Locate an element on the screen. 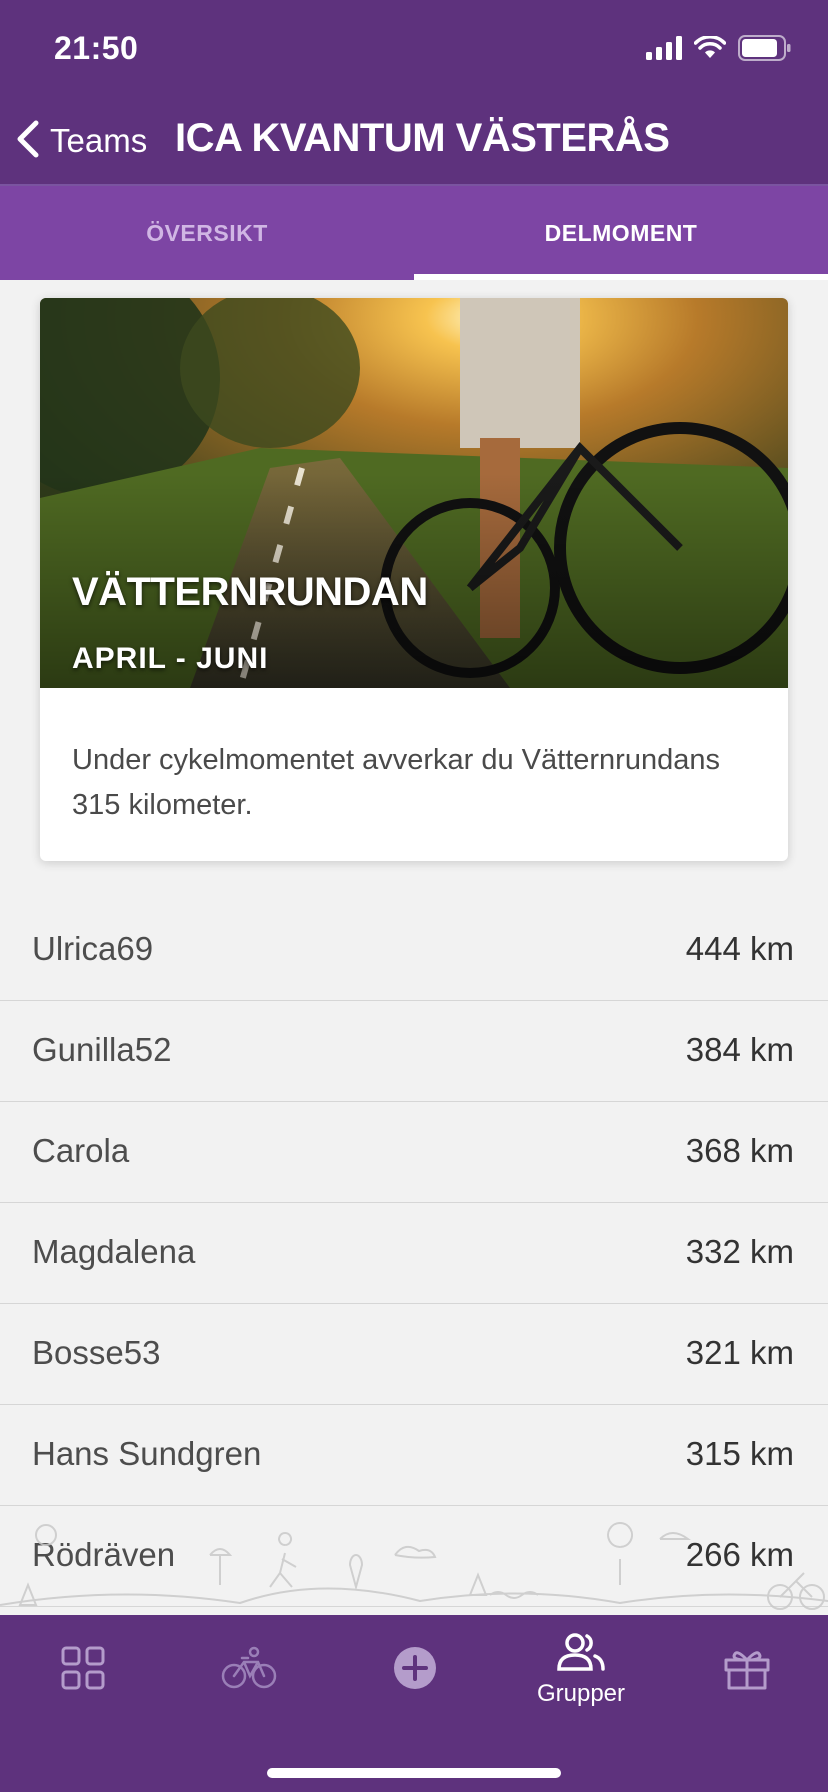 The height and width of the screenshot is (1792, 828). challenge-period: APRIL - JUNI is located at coordinates (170, 658).